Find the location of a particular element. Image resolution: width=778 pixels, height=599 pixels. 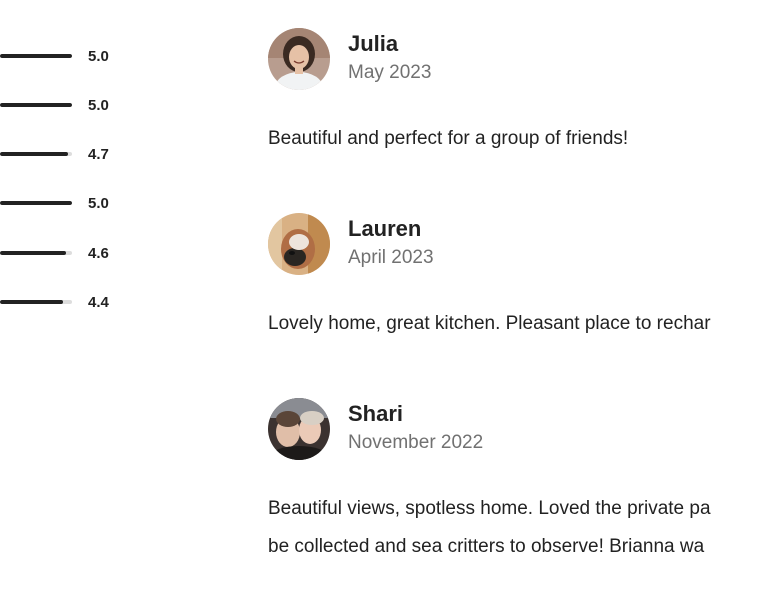

couple-avatar is located at coordinates (299, 429).